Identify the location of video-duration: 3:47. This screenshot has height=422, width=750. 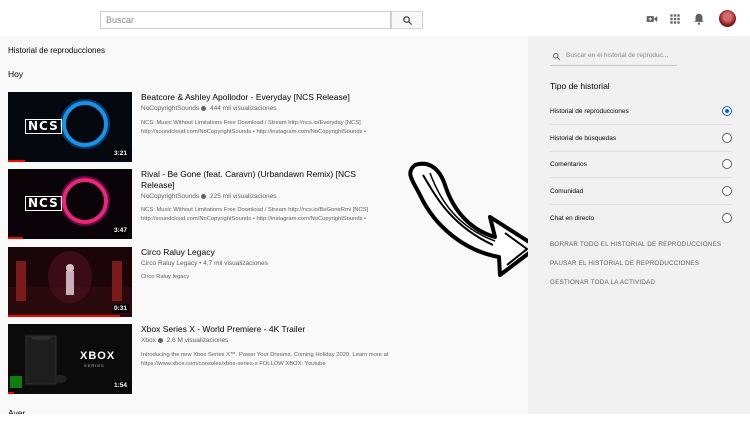
(120, 230).